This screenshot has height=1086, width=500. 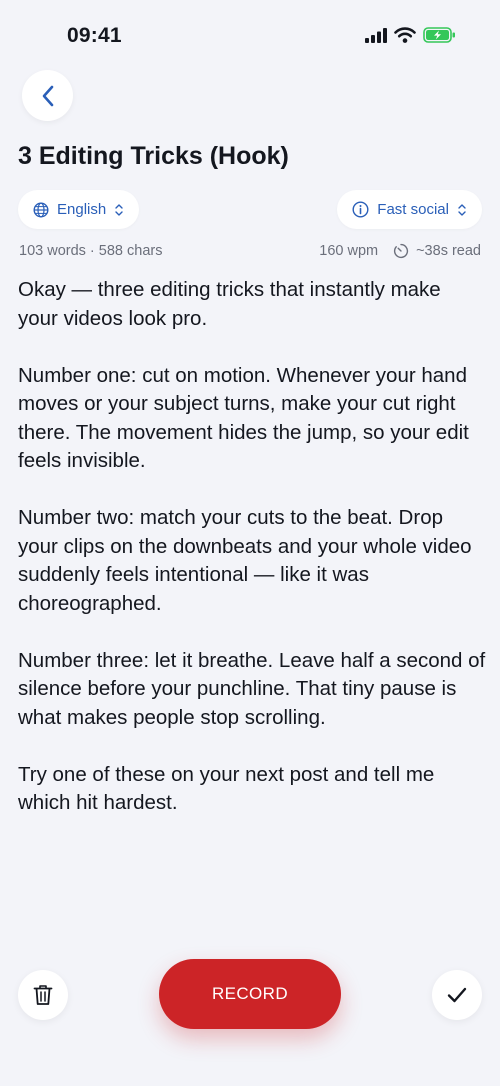 I want to click on record-button: RECORD, so click(x=250, y=994).